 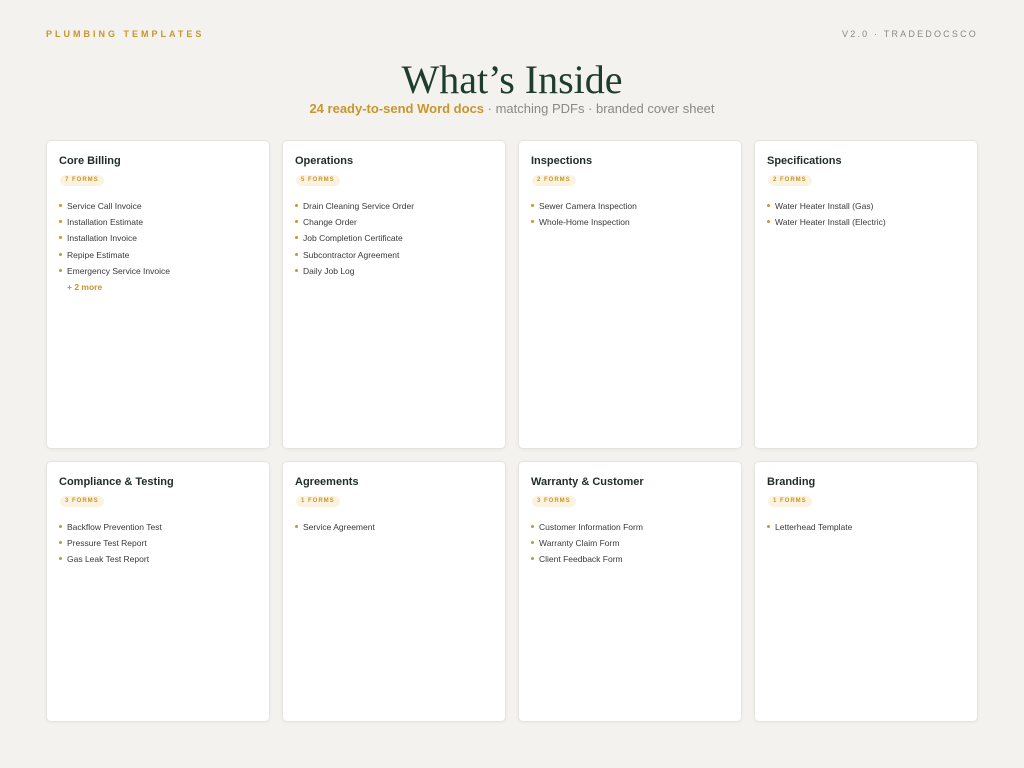 I want to click on form-list-item: Daily Job Log, so click(x=394, y=271).